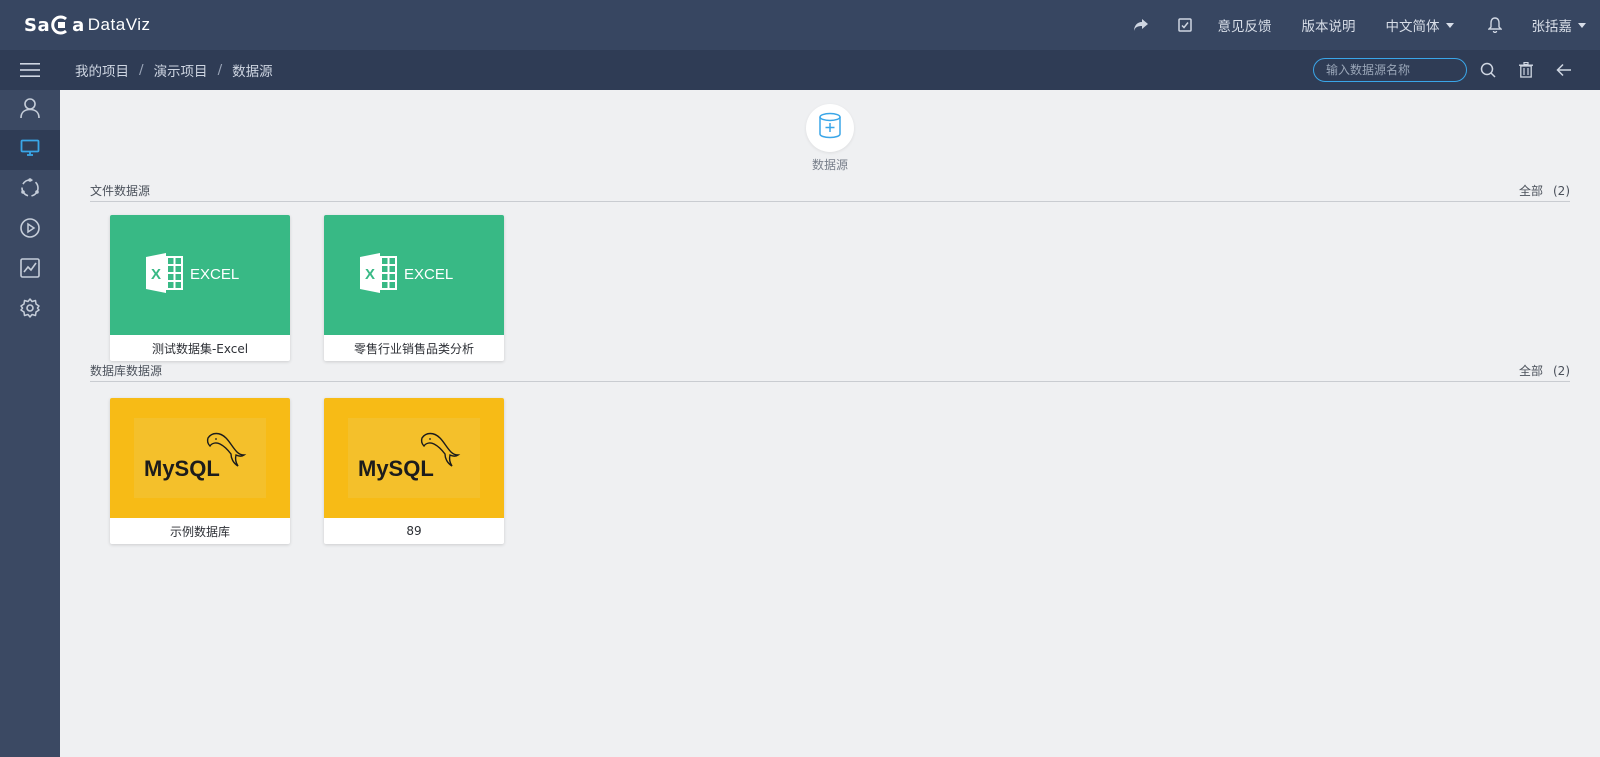 This screenshot has width=1600, height=757. What do you see at coordinates (1365, 25) in the screenshot?
I see `top-right-nav: 意见反馈 版本说明 中文简体 张括嘉` at bounding box center [1365, 25].